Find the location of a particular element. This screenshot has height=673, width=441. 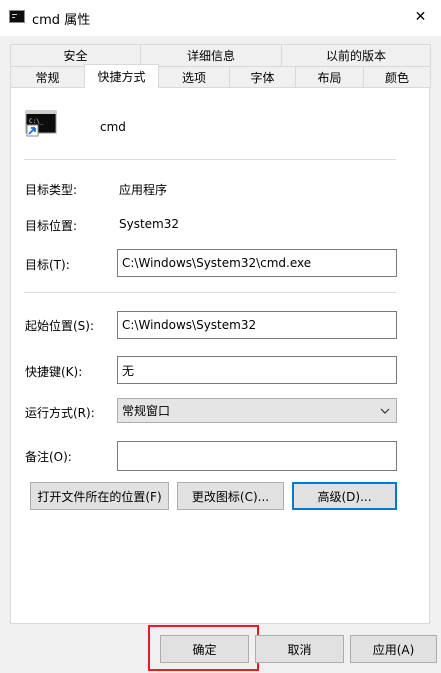

close-icon: ✕ is located at coordinates (420, 17).